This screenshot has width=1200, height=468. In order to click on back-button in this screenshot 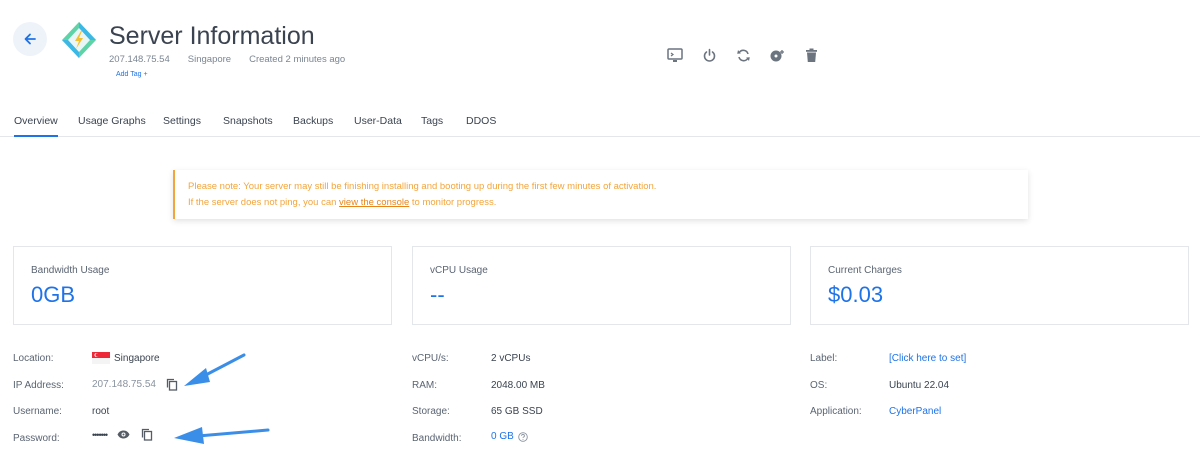, I will do `click(30, 39)`.